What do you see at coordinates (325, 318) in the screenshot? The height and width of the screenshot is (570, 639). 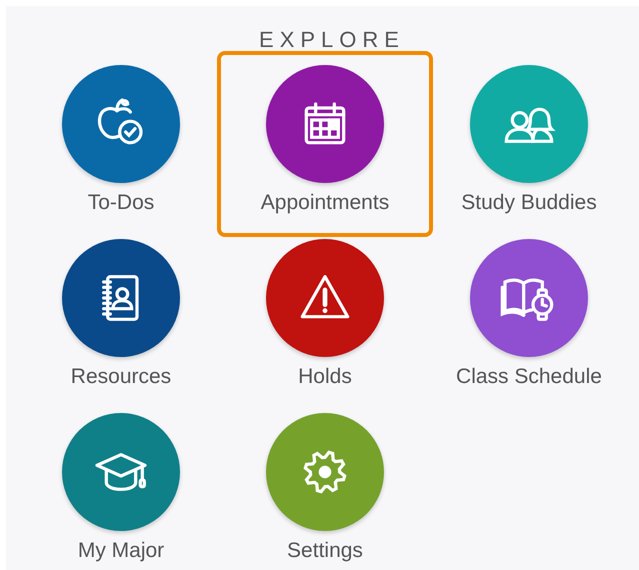 I see `menu-tile: Holds` at bounding box center [325, 318].